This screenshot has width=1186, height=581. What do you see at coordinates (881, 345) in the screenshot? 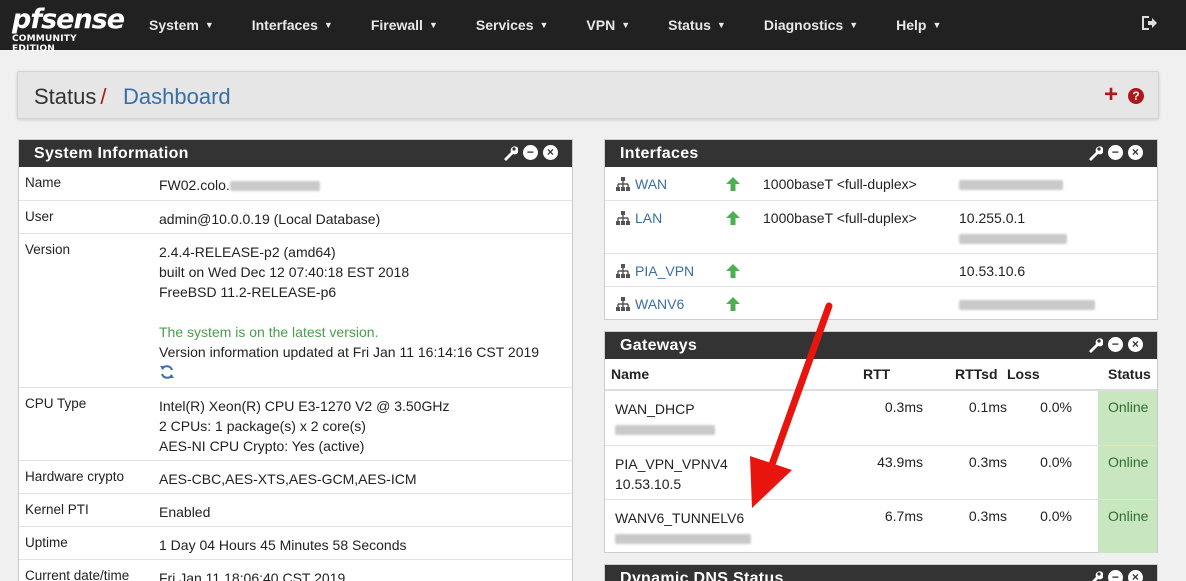
I see `panel-header: Gateways − ×` at bounding box center [881, 345].